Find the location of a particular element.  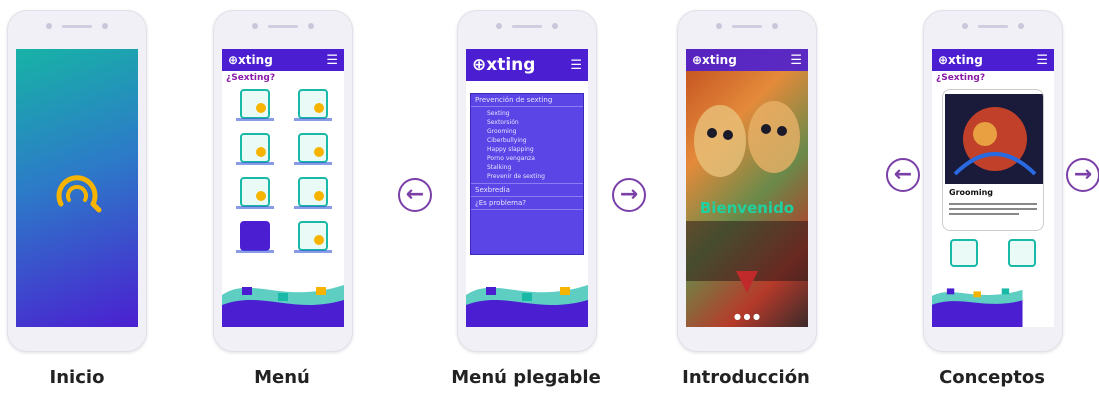

bottom-wave is located at coordinates (283, 306).